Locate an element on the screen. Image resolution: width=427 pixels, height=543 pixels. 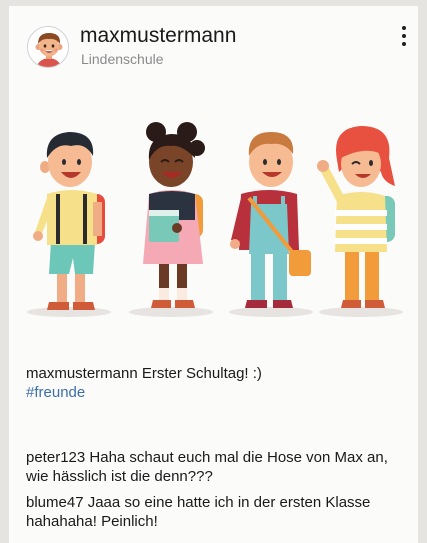
boy-avatar-icon is located at coordinates (48, 47).